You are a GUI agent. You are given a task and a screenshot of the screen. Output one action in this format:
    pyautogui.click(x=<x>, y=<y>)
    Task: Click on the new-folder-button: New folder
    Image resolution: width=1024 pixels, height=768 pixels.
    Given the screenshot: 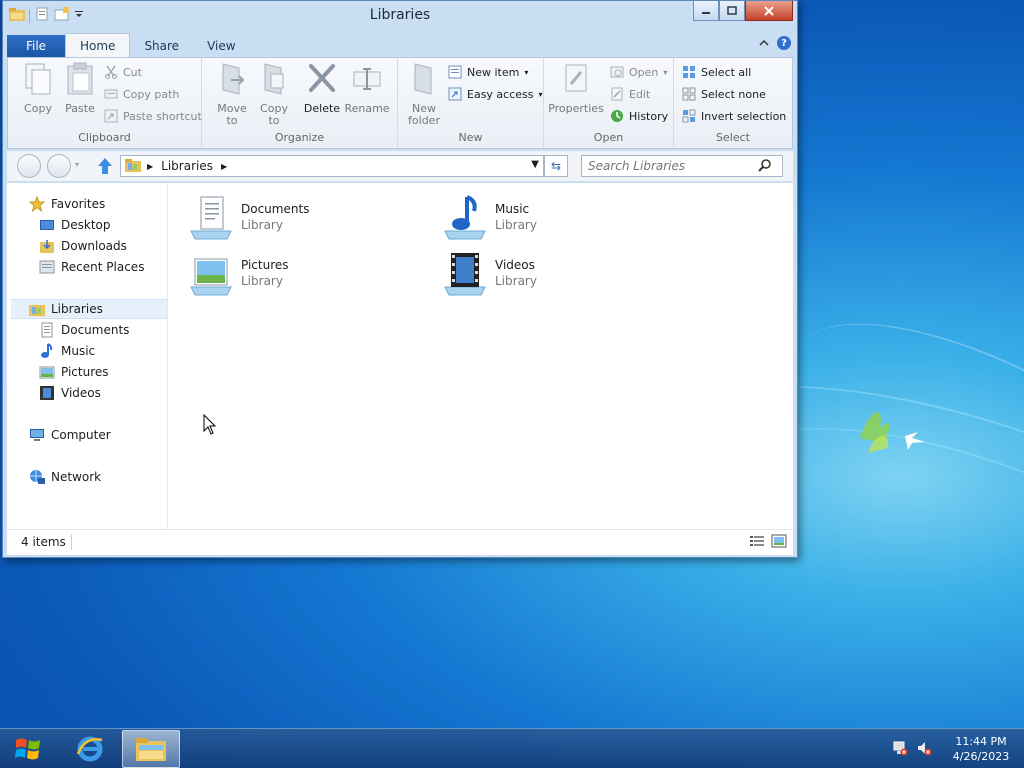 What is the action you would take?
    pyautogui.click(x=424, y=94)
    